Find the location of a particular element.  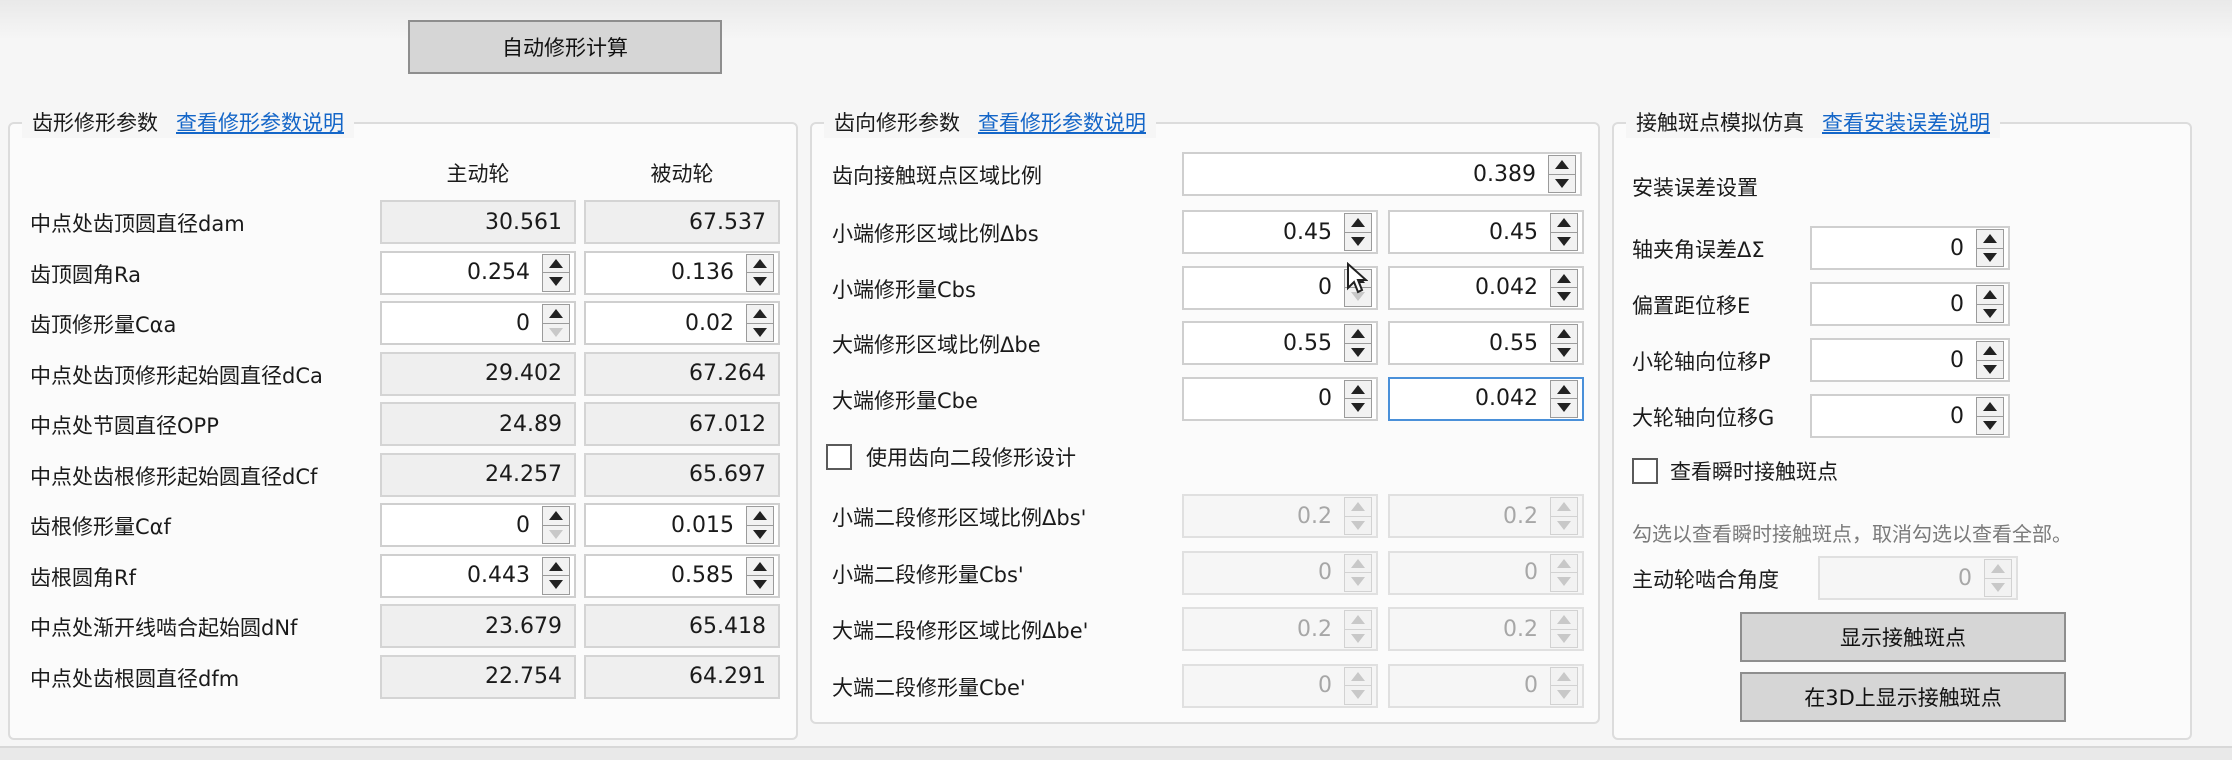

lead-value-a-field: 0 is located at coordinates (1280, 398).